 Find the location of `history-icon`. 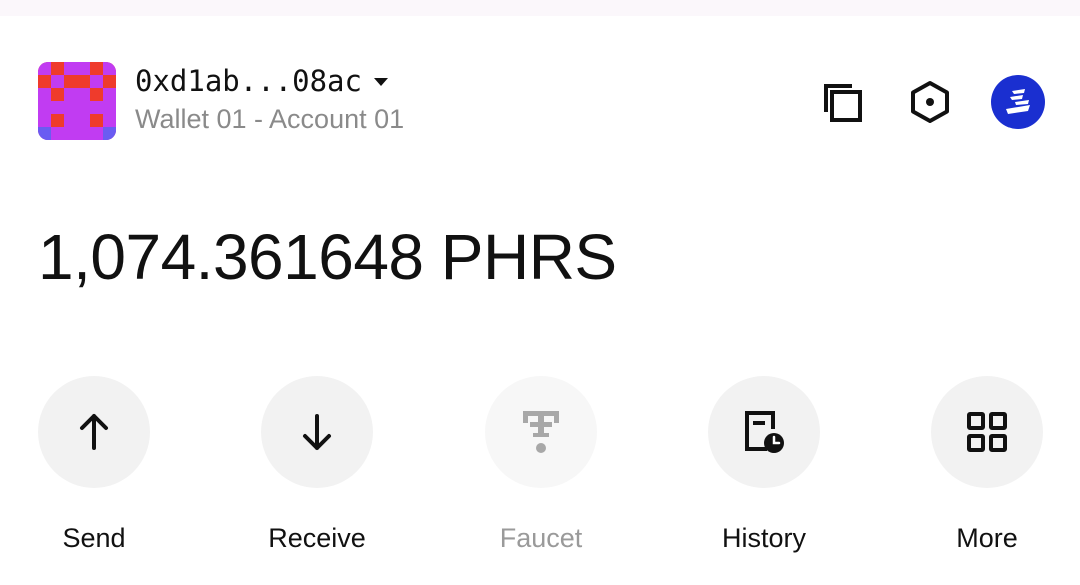

history-icon is located at coordinates (764, 432).